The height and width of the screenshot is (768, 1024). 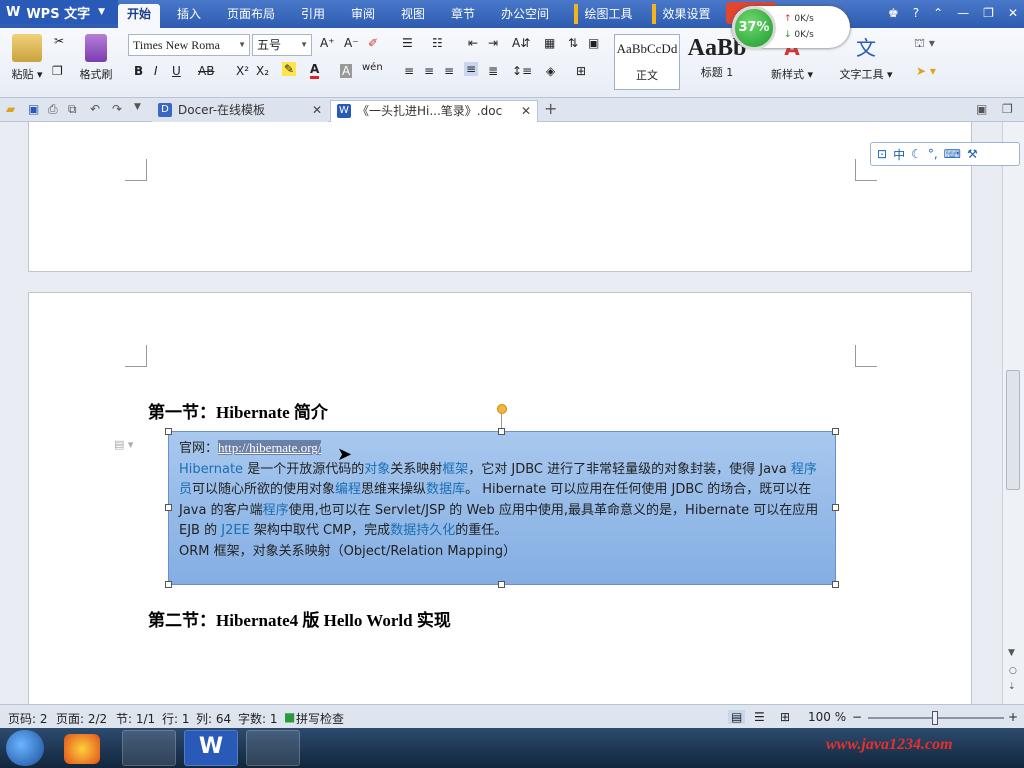 What do you see at coordinates (1013, 13) in the screenshot?
I see `close-icon: ✕` at bounding box center [1013, 13].